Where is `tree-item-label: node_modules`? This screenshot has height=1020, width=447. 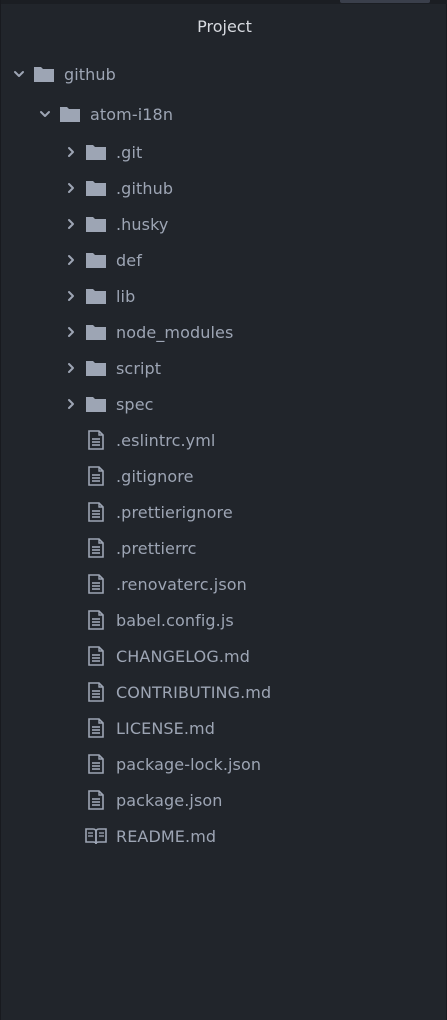 tree-item-label: node_modules is located at coordinates (175, 332).